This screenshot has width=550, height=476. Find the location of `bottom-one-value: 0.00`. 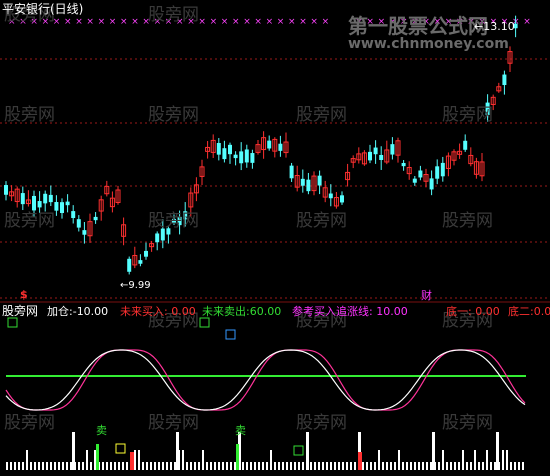

bottom-one-value: 0.00 is located at coordinates (487, 311).